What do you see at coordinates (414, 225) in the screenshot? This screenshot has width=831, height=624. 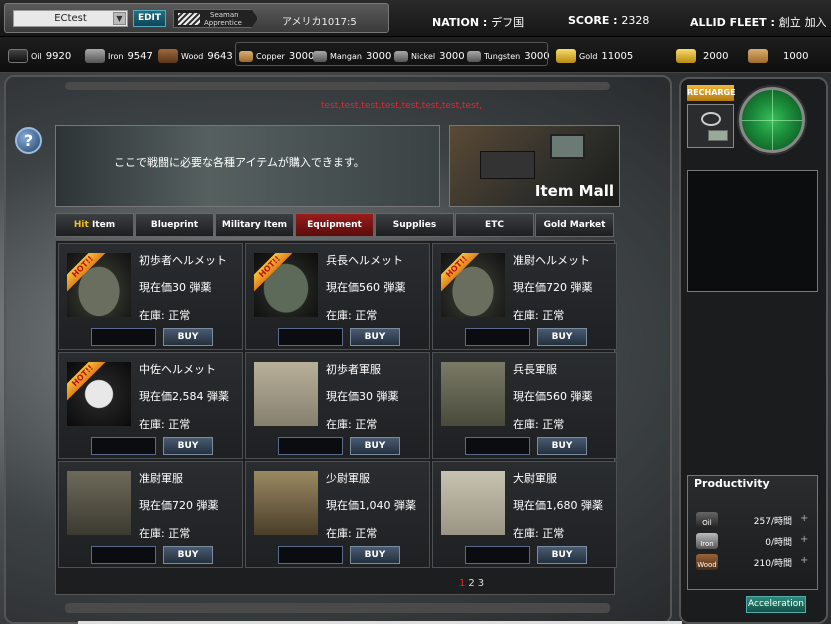 I see `tab-supplies: Supplies` at bounding box center [414, 225].